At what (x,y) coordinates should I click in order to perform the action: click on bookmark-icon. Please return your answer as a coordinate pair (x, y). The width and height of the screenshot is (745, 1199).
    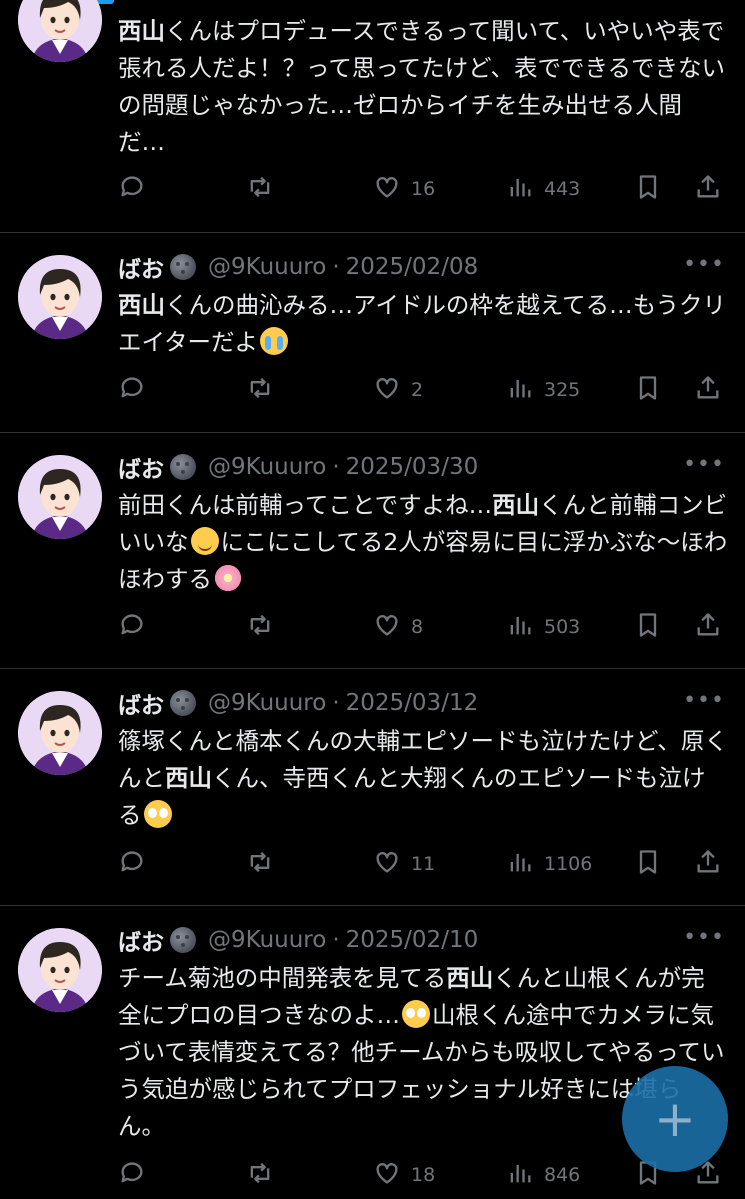
    Looking at the image, I should click on (648, 189).